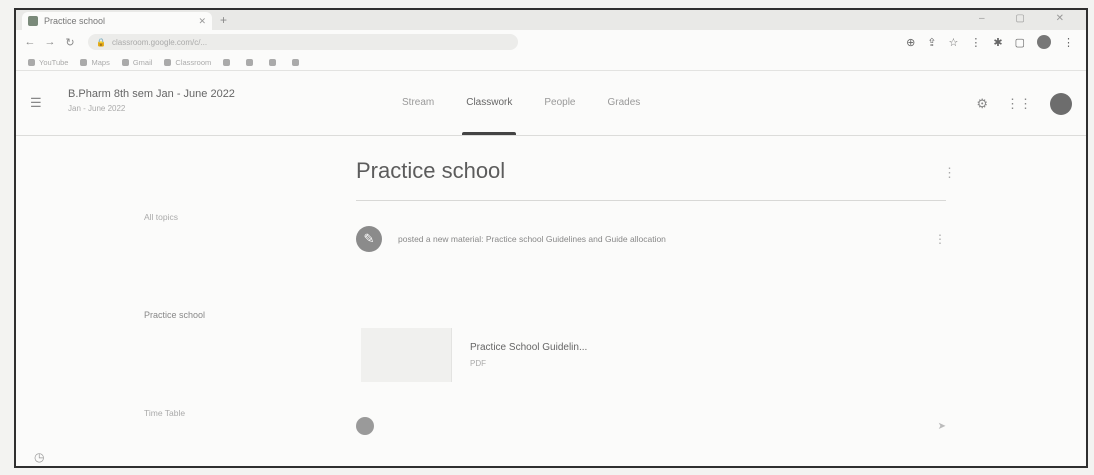  What do you see at coordinates (70, 42) in the screenshot?
I see `reload-icon: ↻` at bounding box center [70, 42].